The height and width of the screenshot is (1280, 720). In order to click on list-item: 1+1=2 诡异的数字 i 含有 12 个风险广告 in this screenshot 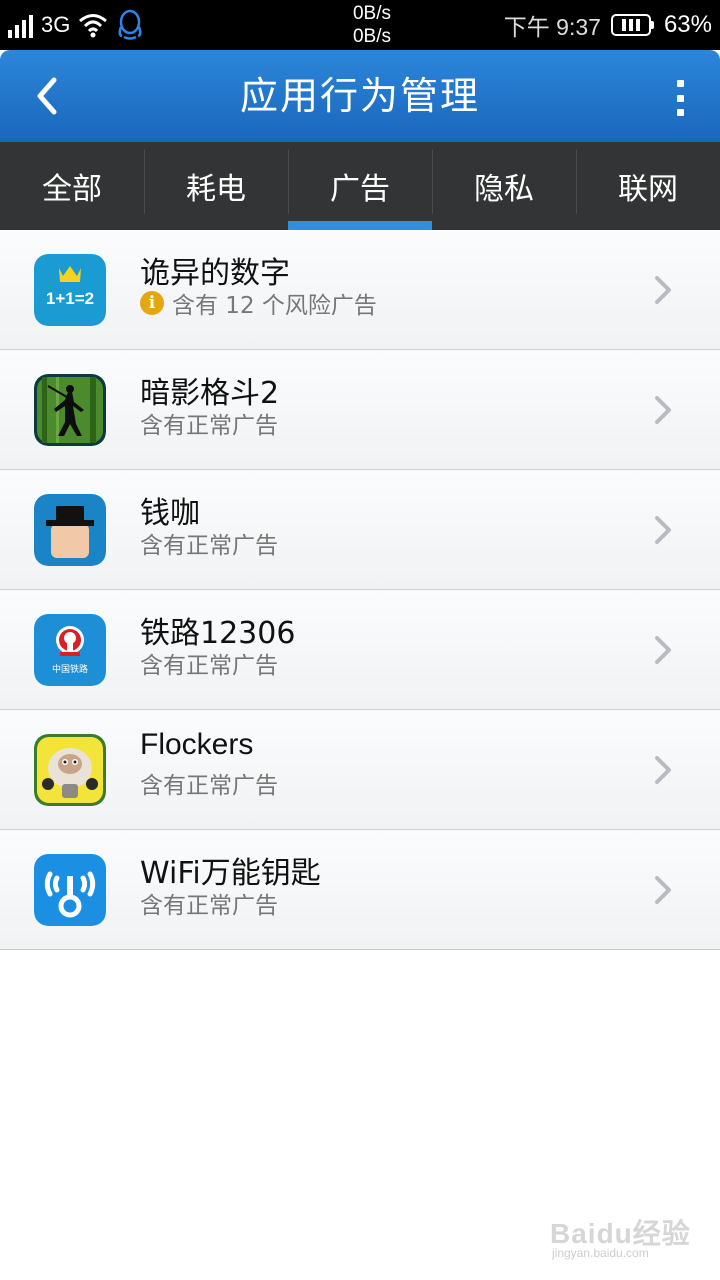, I will do `click(360, 290)`.